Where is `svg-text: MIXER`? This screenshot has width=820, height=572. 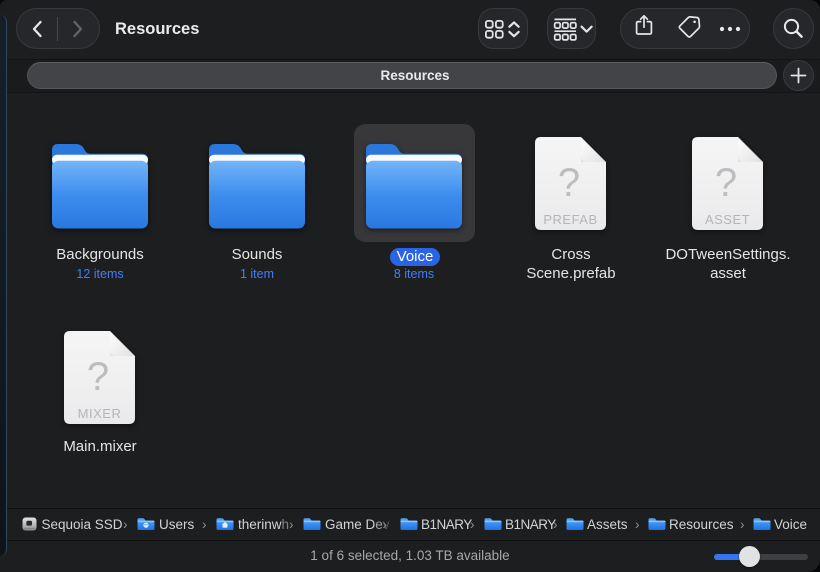 svg-text: MIXER is located at coordinates (100, 413).